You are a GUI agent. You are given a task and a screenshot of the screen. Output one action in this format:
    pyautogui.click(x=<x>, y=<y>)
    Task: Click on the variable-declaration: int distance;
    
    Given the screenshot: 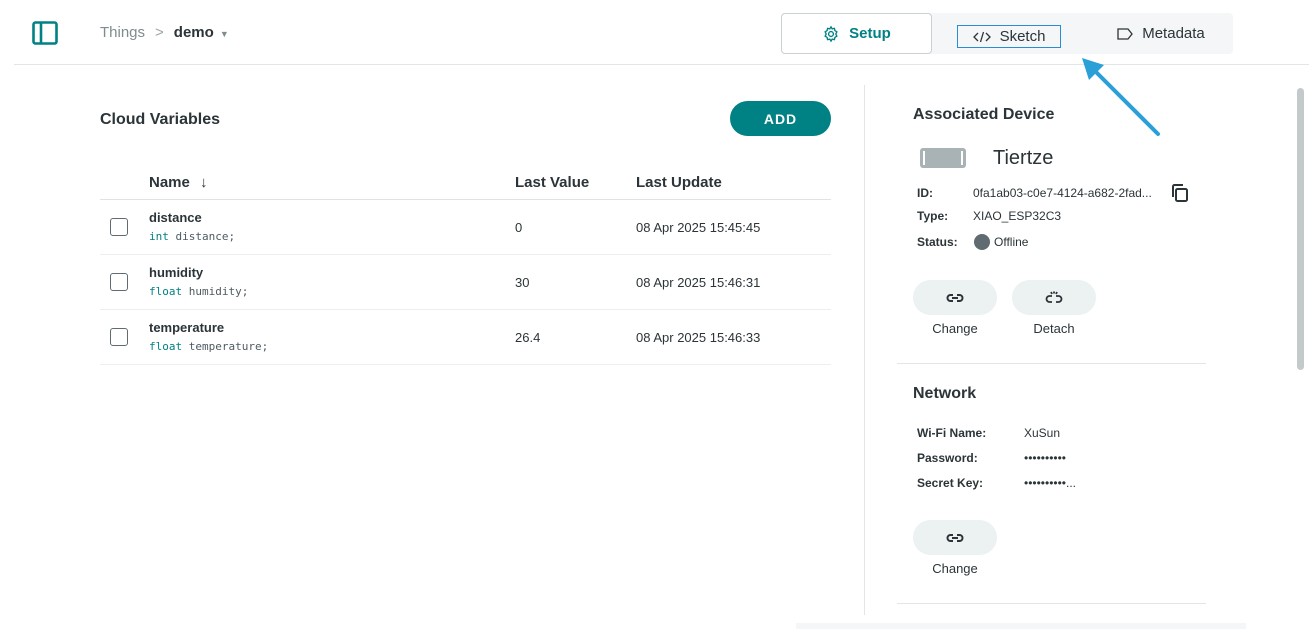 What is the action you would take?
    pyautogui.click(x=192, y=236)
    